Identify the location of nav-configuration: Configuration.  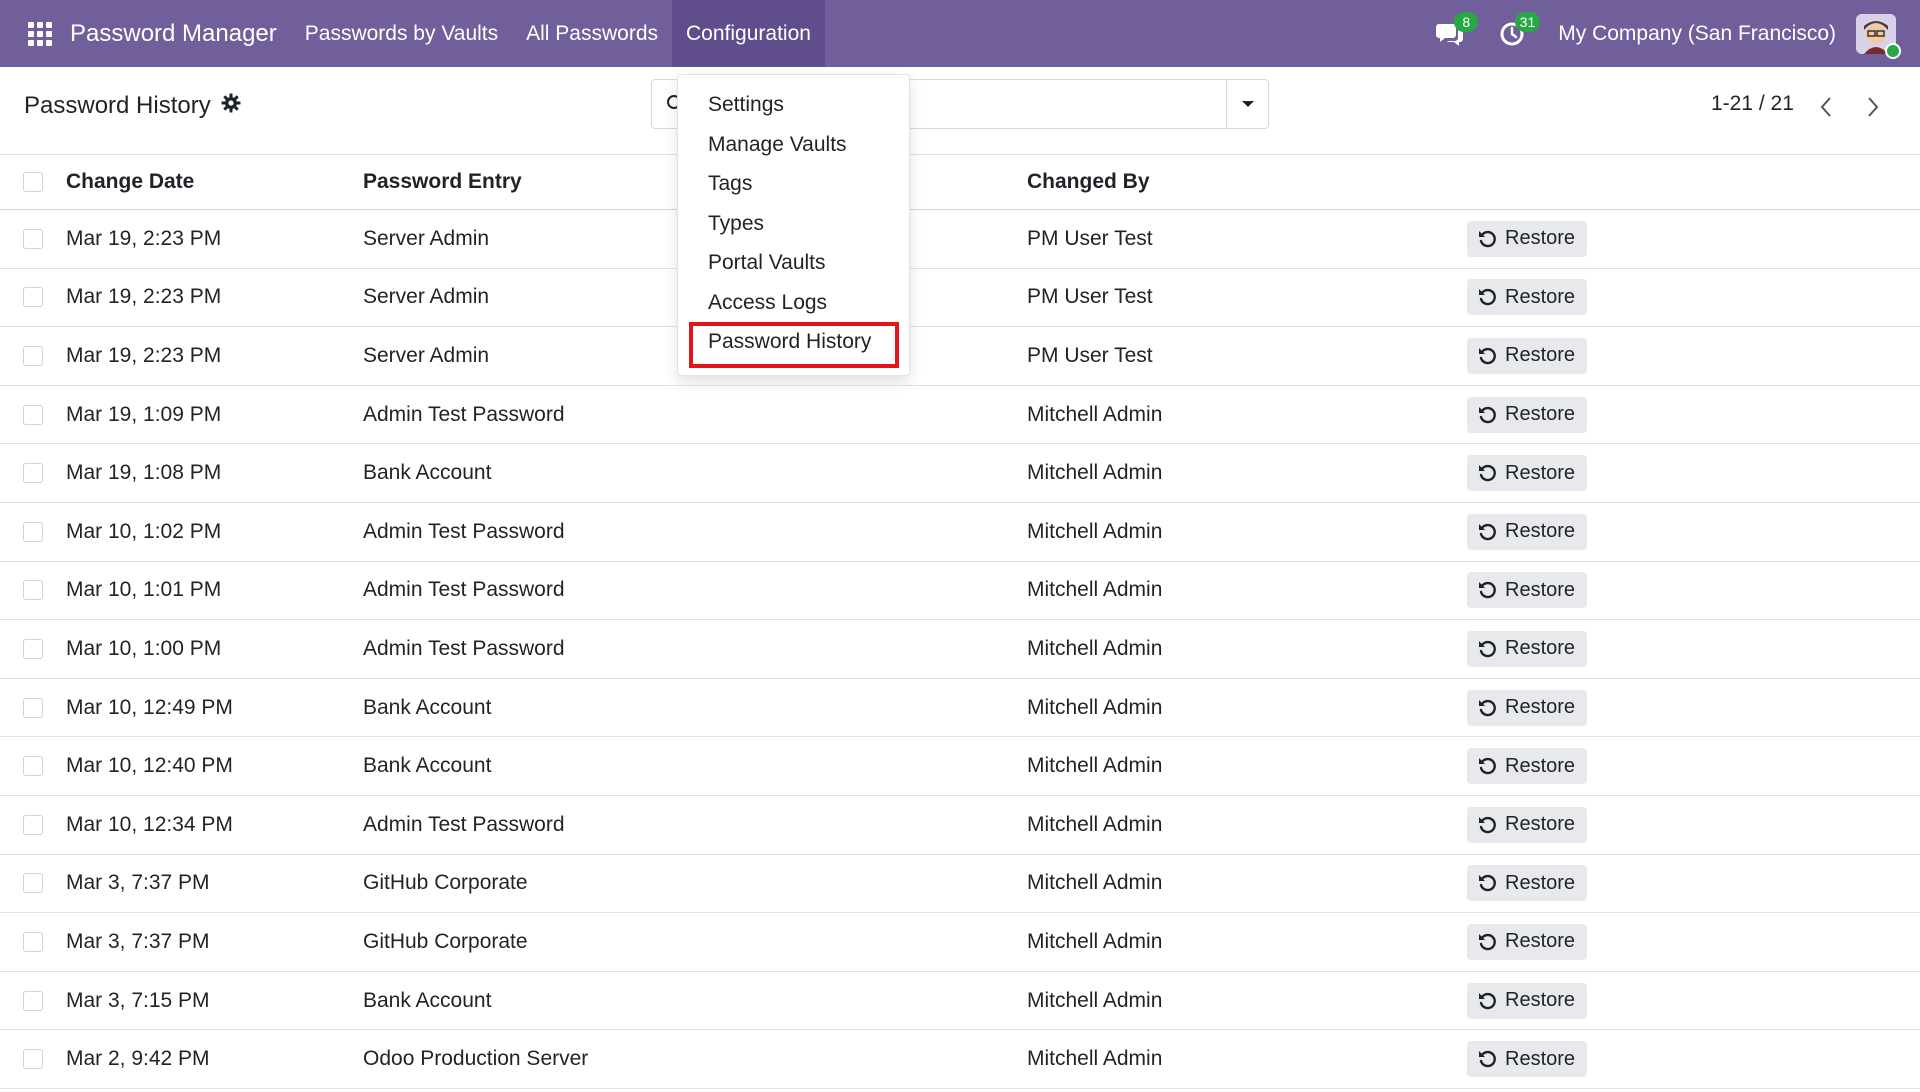
(748, 33).